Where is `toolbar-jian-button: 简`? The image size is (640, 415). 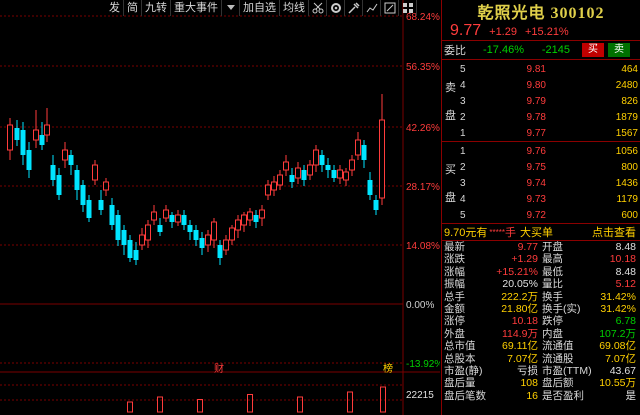 toolbar-jian-button: 简 is located at coordinates (133, 8).